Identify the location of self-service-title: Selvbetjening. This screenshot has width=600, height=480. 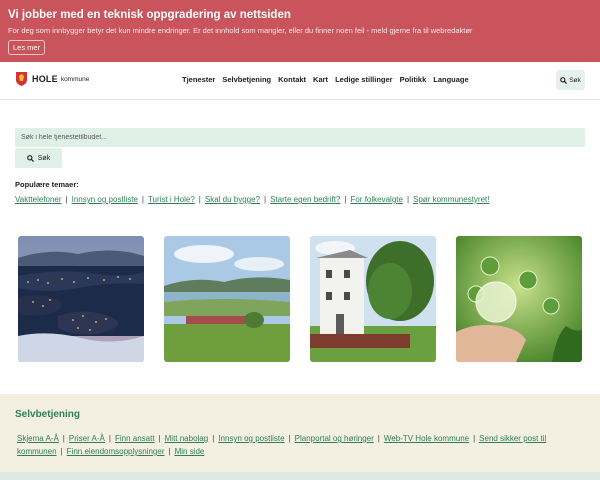
(48, 414).